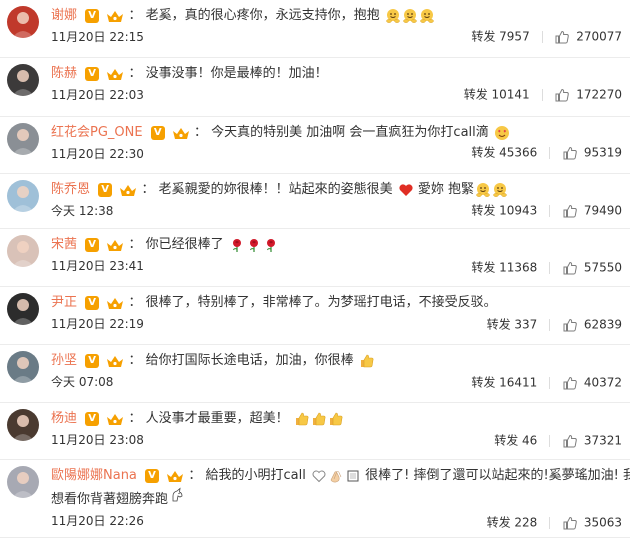 This screenshot has width=630, height=538. What do you see at coordinates (603, 153) in the screenshot?
I see `like-count: 95319` at bounding box center [603, 153].